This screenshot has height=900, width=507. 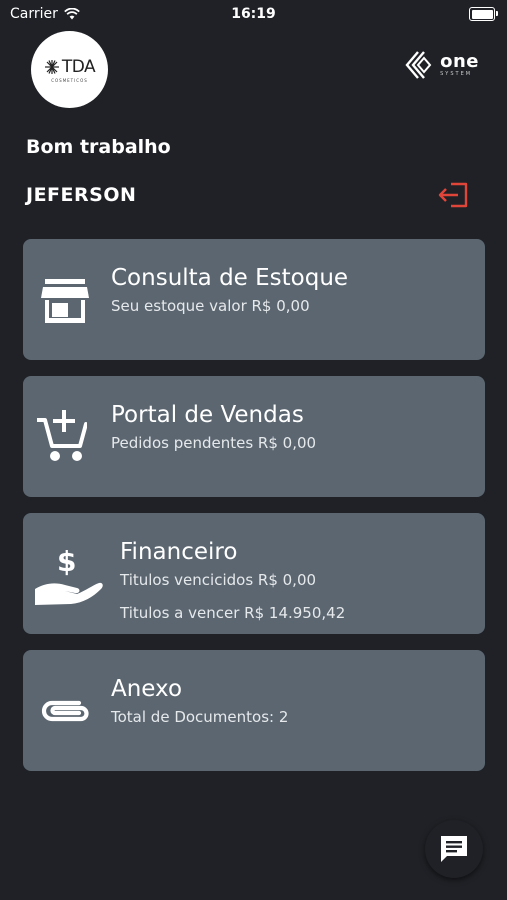 What do you see at coordinates (65, 711) in the screenshot?
I see `paperclip-icon` at bounding box center [65, 711].